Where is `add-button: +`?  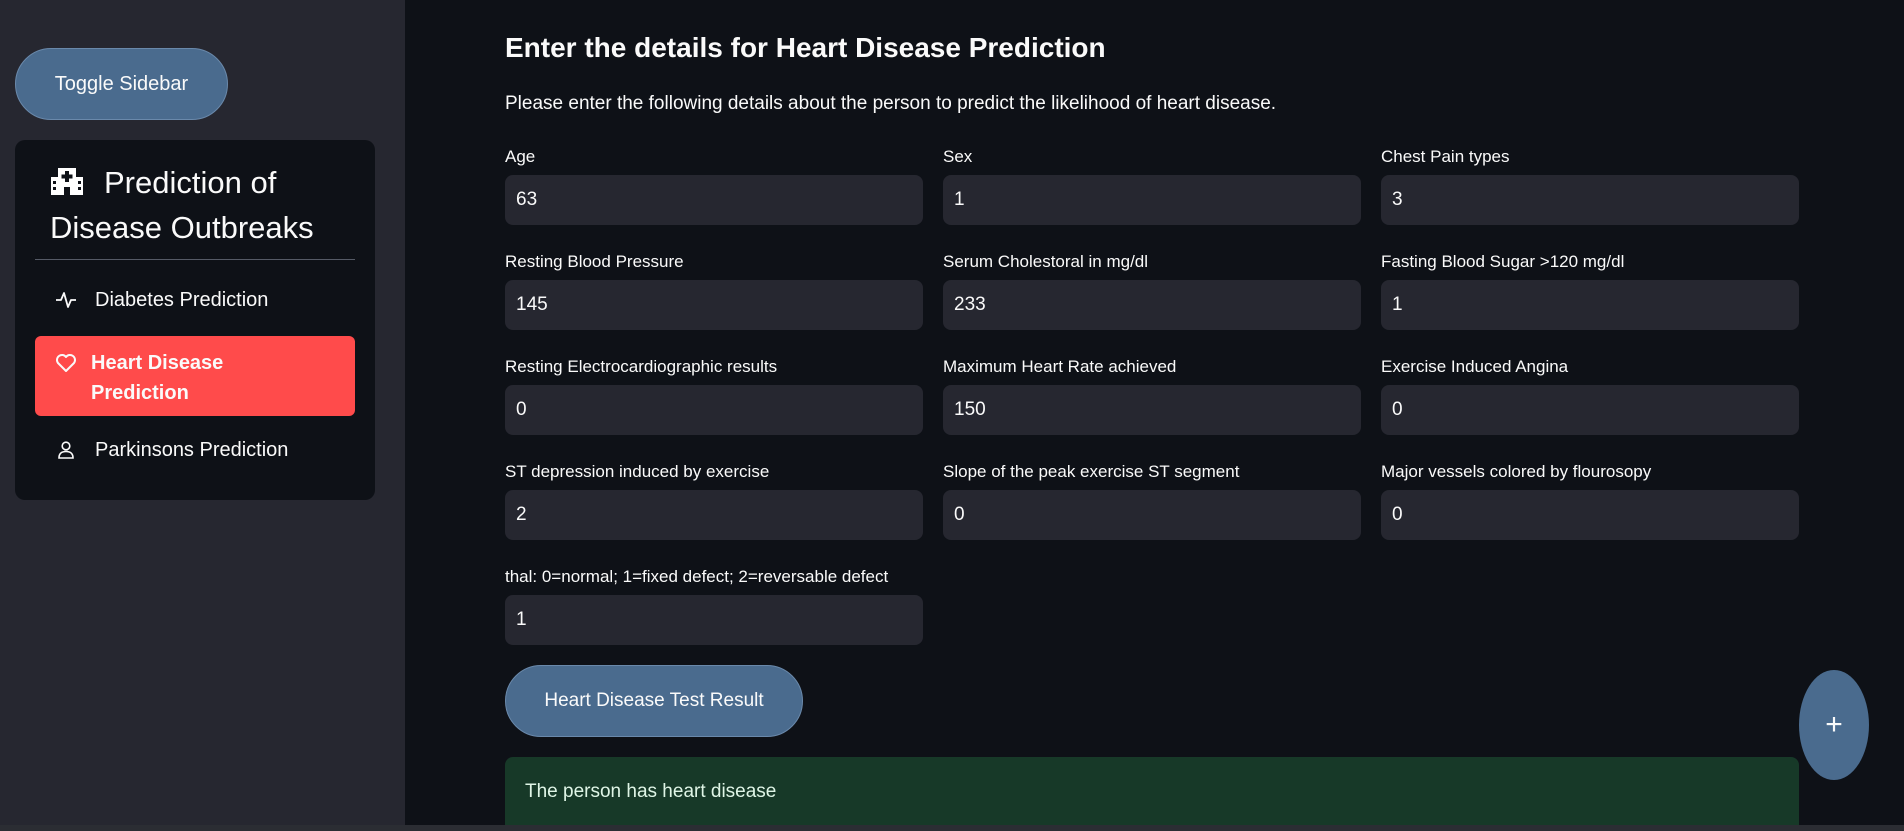
add-button: + is located at coordinates (1834, 725).